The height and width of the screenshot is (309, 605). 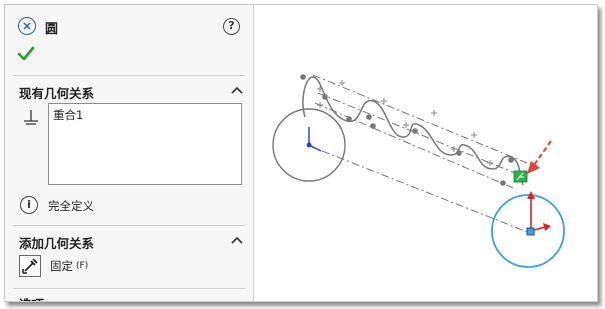 I want to click on status-text: 完全定义, so click(x=71, y=206).